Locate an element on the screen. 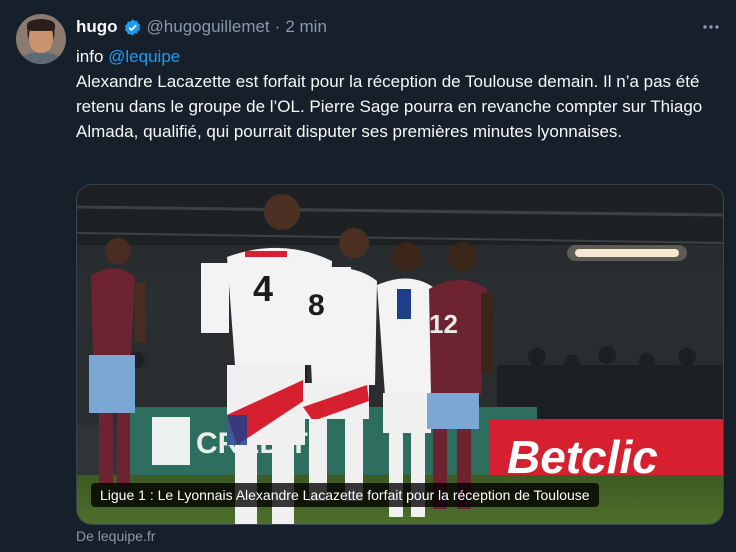 The image size is (736, 552). verified-badge-icon is located at coordinates (132, 27).